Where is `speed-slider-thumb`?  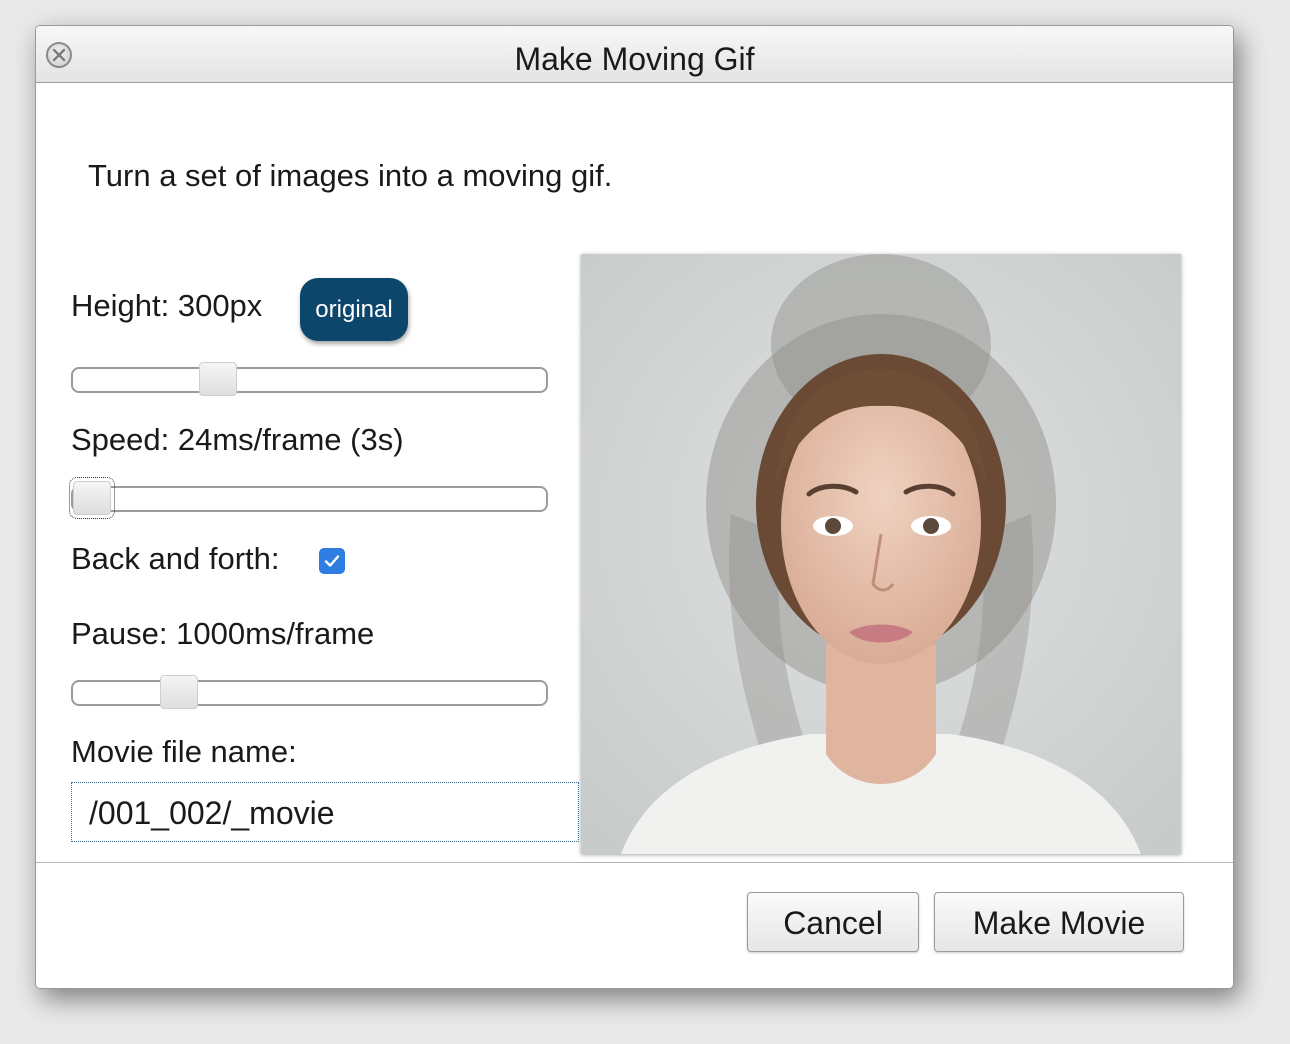
speed-slider-thumb is located at coordinates (92, 498).